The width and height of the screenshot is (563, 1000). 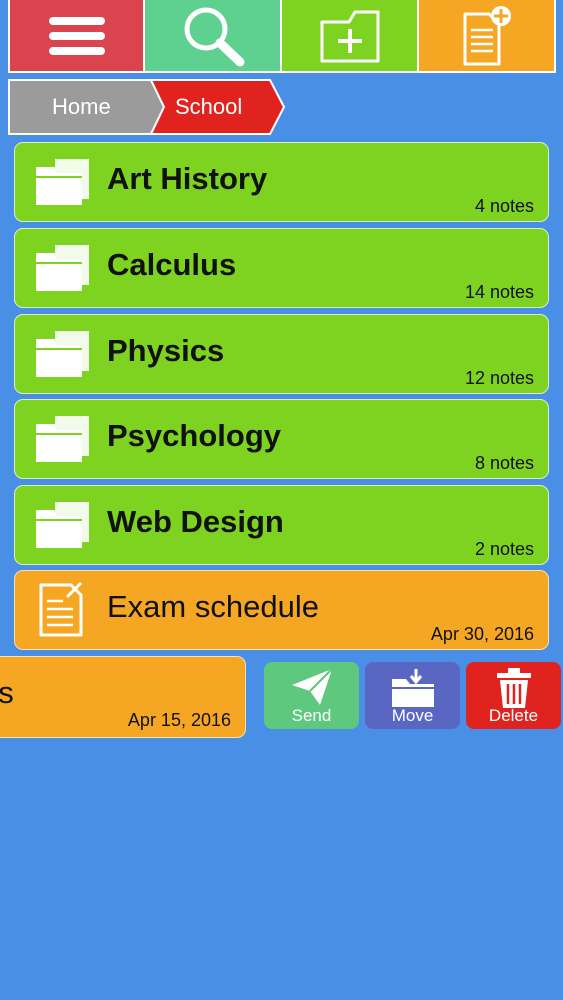 I want to click on note-row-exam-schedule: Exam schedule Apr 30, 2016, so click(x=281, y=610).